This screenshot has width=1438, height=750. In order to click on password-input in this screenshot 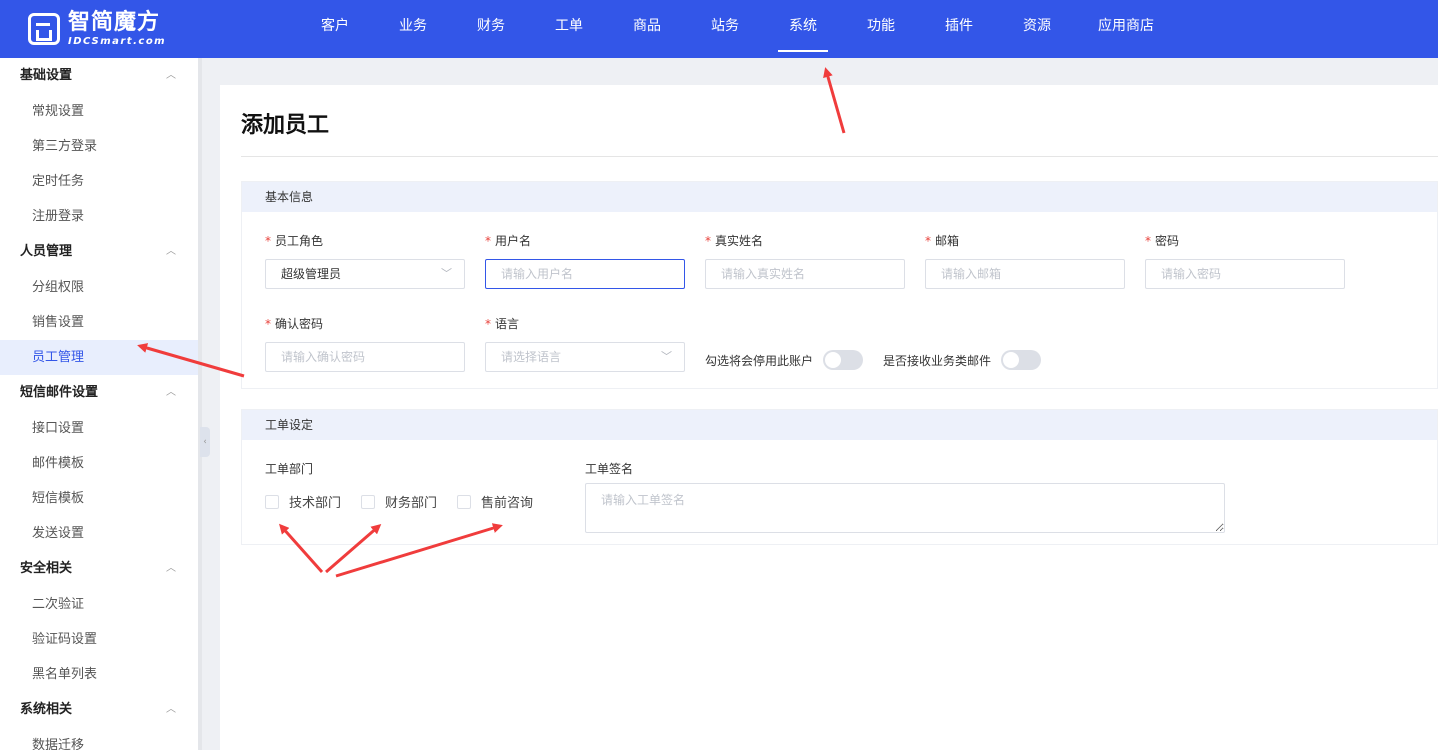, I will do `click(1245, 274)`.